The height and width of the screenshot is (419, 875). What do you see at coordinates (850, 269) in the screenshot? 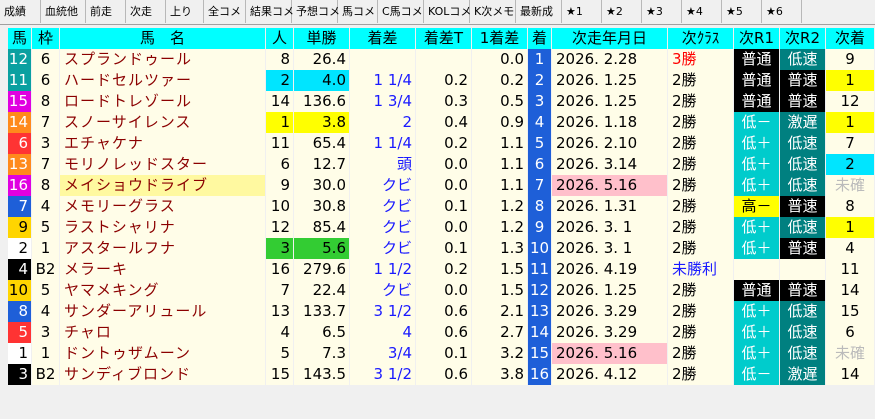
I see `cell-next: 11` at bounding box center [850, 269].